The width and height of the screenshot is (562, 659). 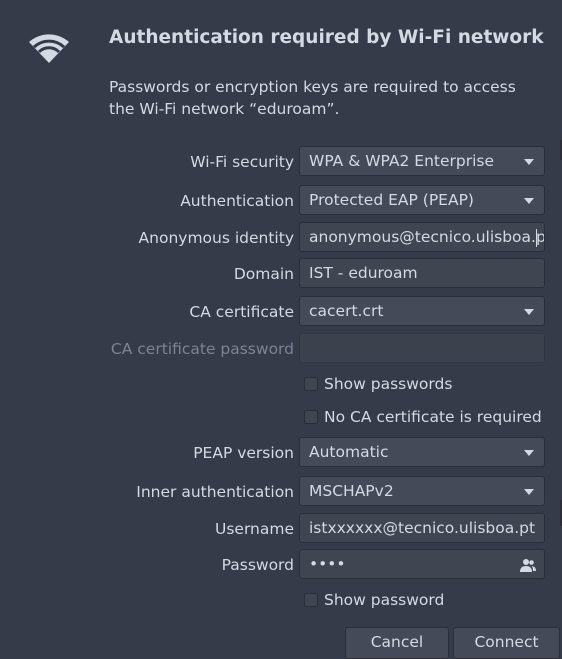 I want to click on domain-row: Domain IST - eduroam, so click(x=281, y=274).